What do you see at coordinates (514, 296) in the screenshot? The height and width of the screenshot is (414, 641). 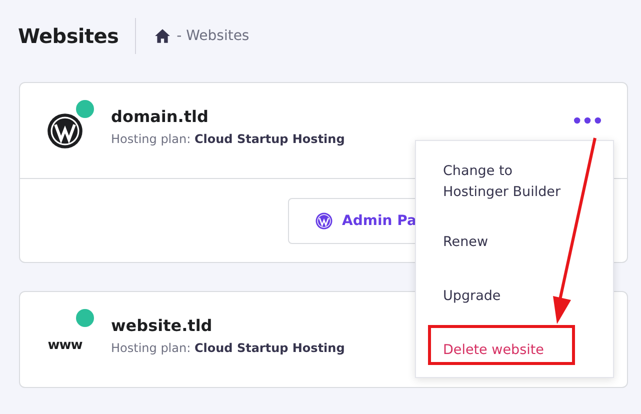 I see `menu-item: Upgrade` at bounding box center [514, 296].